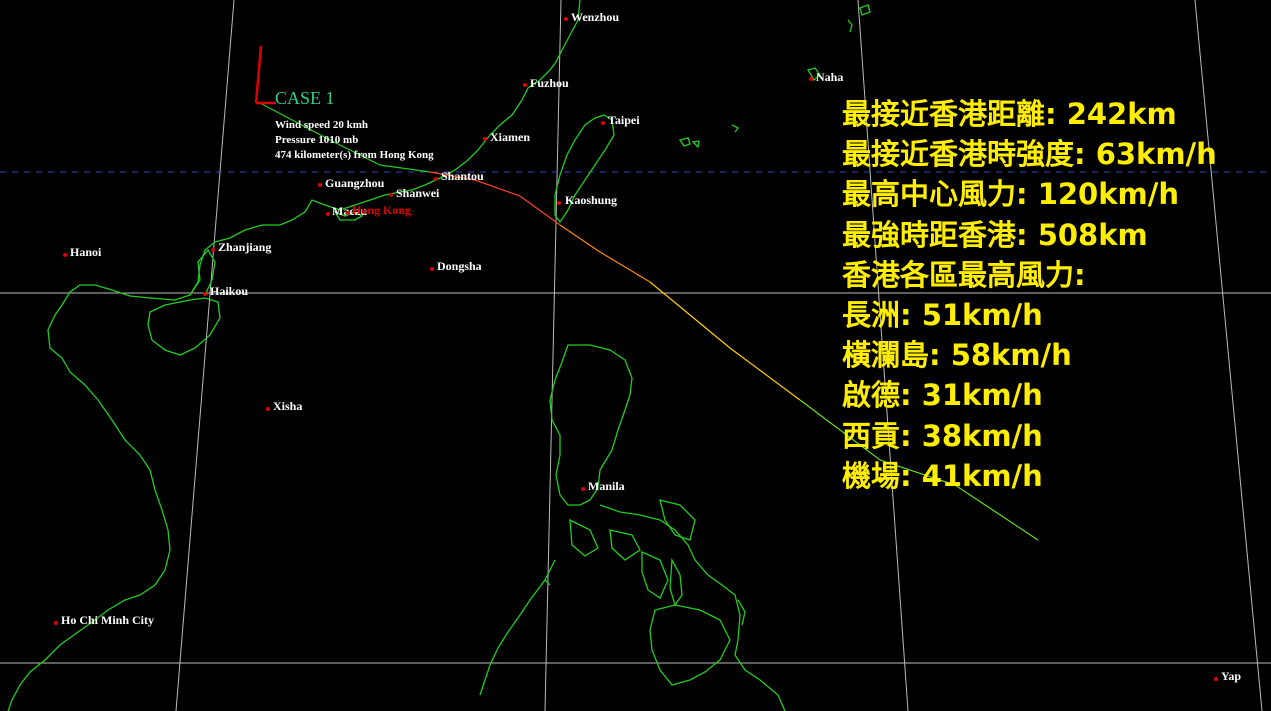 The image size is (1271, 711). What do you see at coordinates (625, 545) in the screenshot?
I see `panay-coast` at bounding box center [625, 545].